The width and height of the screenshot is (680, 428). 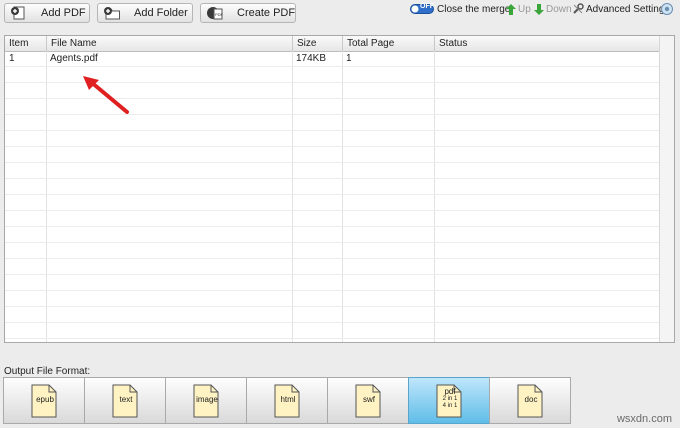 I want to click on format-pdf-label: pdf, so click(x=450, y=391).